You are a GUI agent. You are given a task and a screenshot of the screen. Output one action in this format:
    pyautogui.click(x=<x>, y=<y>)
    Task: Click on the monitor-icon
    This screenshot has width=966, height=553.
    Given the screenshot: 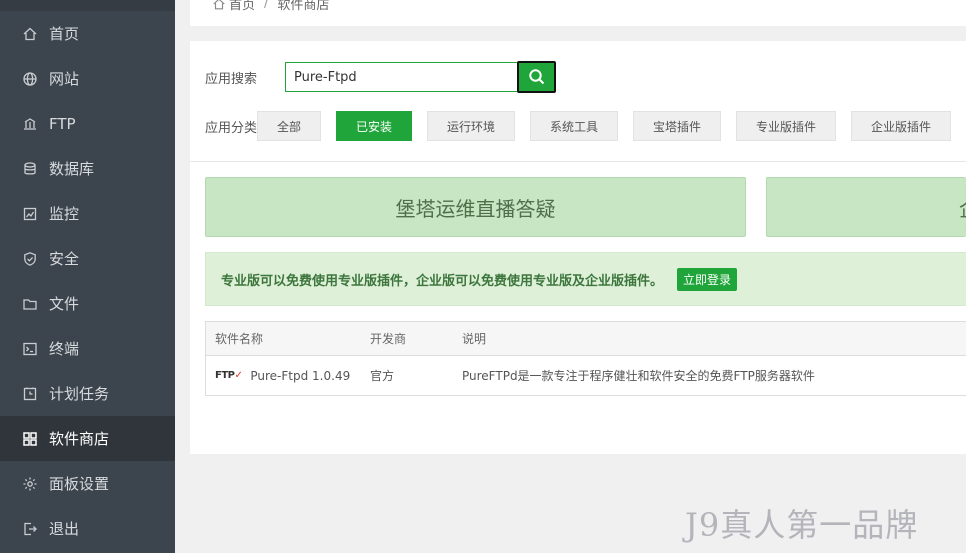 What is the action you would take?
    pyautogui.click(x=30, y=214)
    